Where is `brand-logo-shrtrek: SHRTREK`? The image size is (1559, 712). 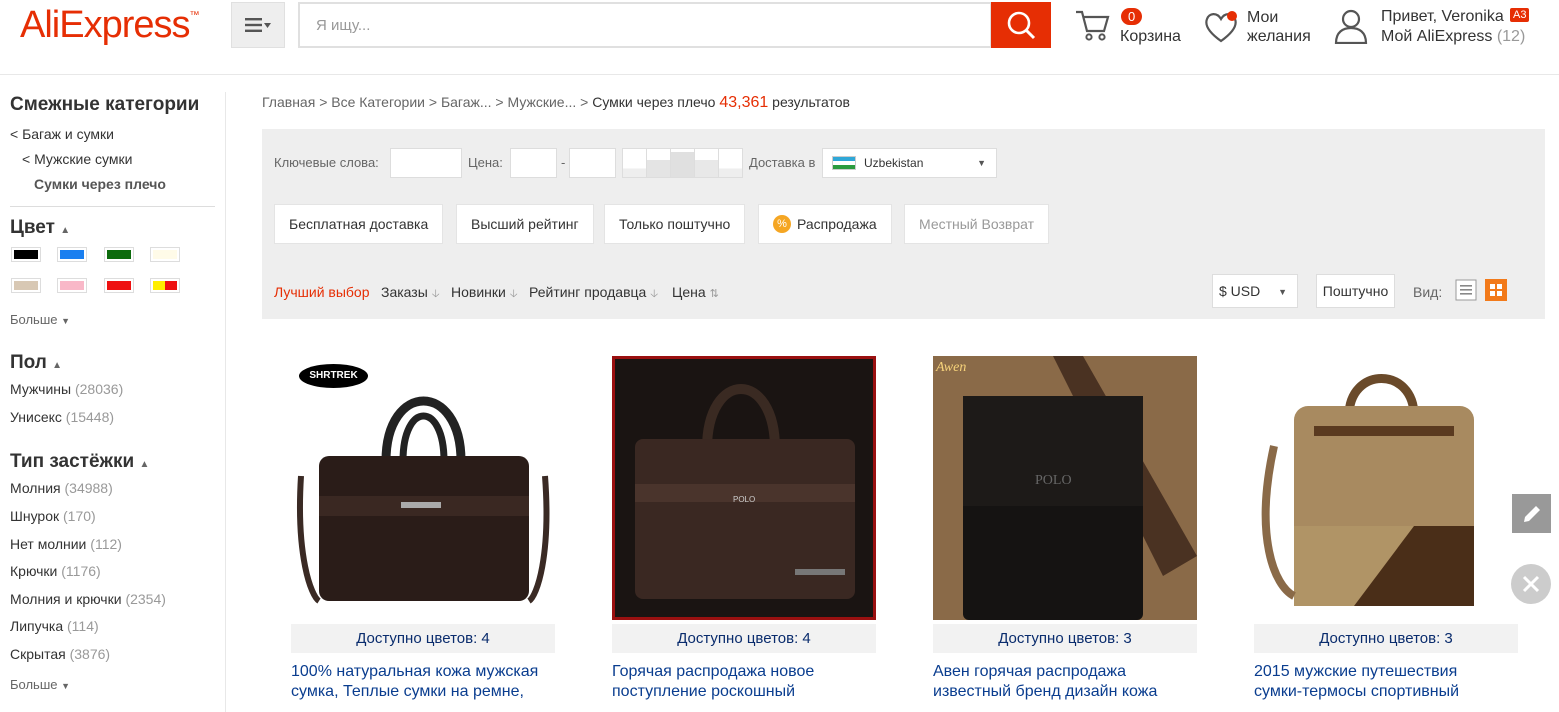 brand-logo-shrtrek: SHRTREK is located at coordinates (333, 376).